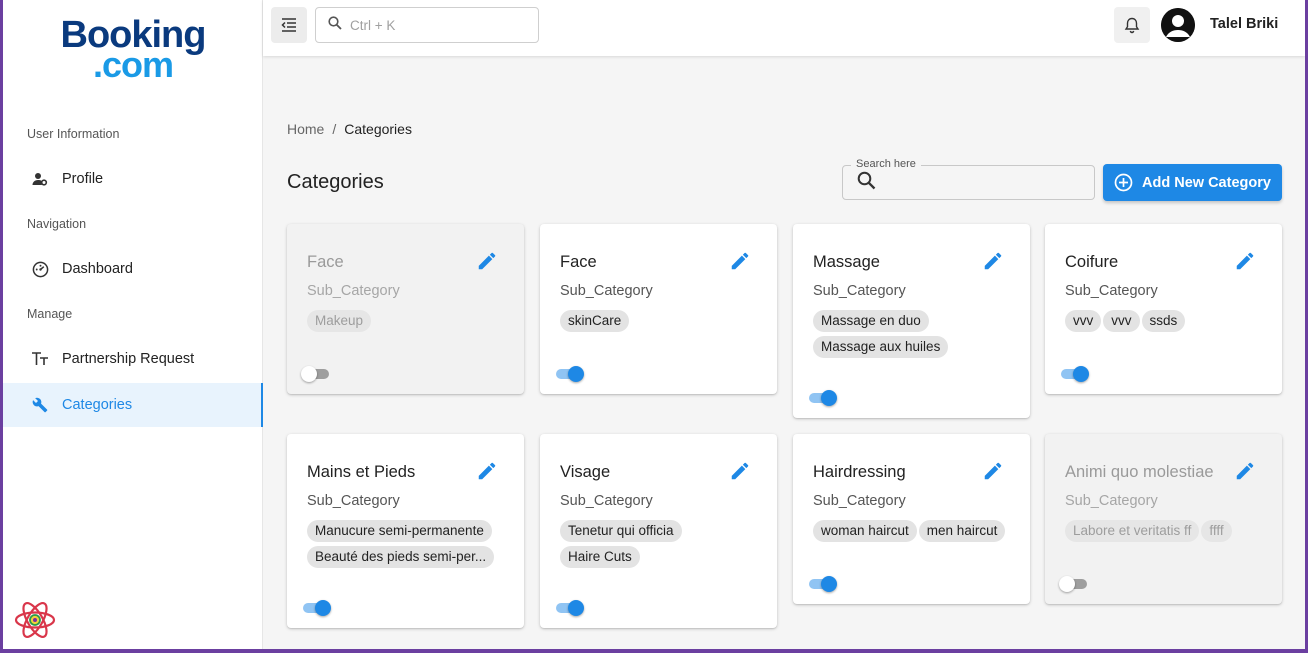 The height and width of the screenshot is (653, 1308). I want to click on global-search, so click(427, 25).